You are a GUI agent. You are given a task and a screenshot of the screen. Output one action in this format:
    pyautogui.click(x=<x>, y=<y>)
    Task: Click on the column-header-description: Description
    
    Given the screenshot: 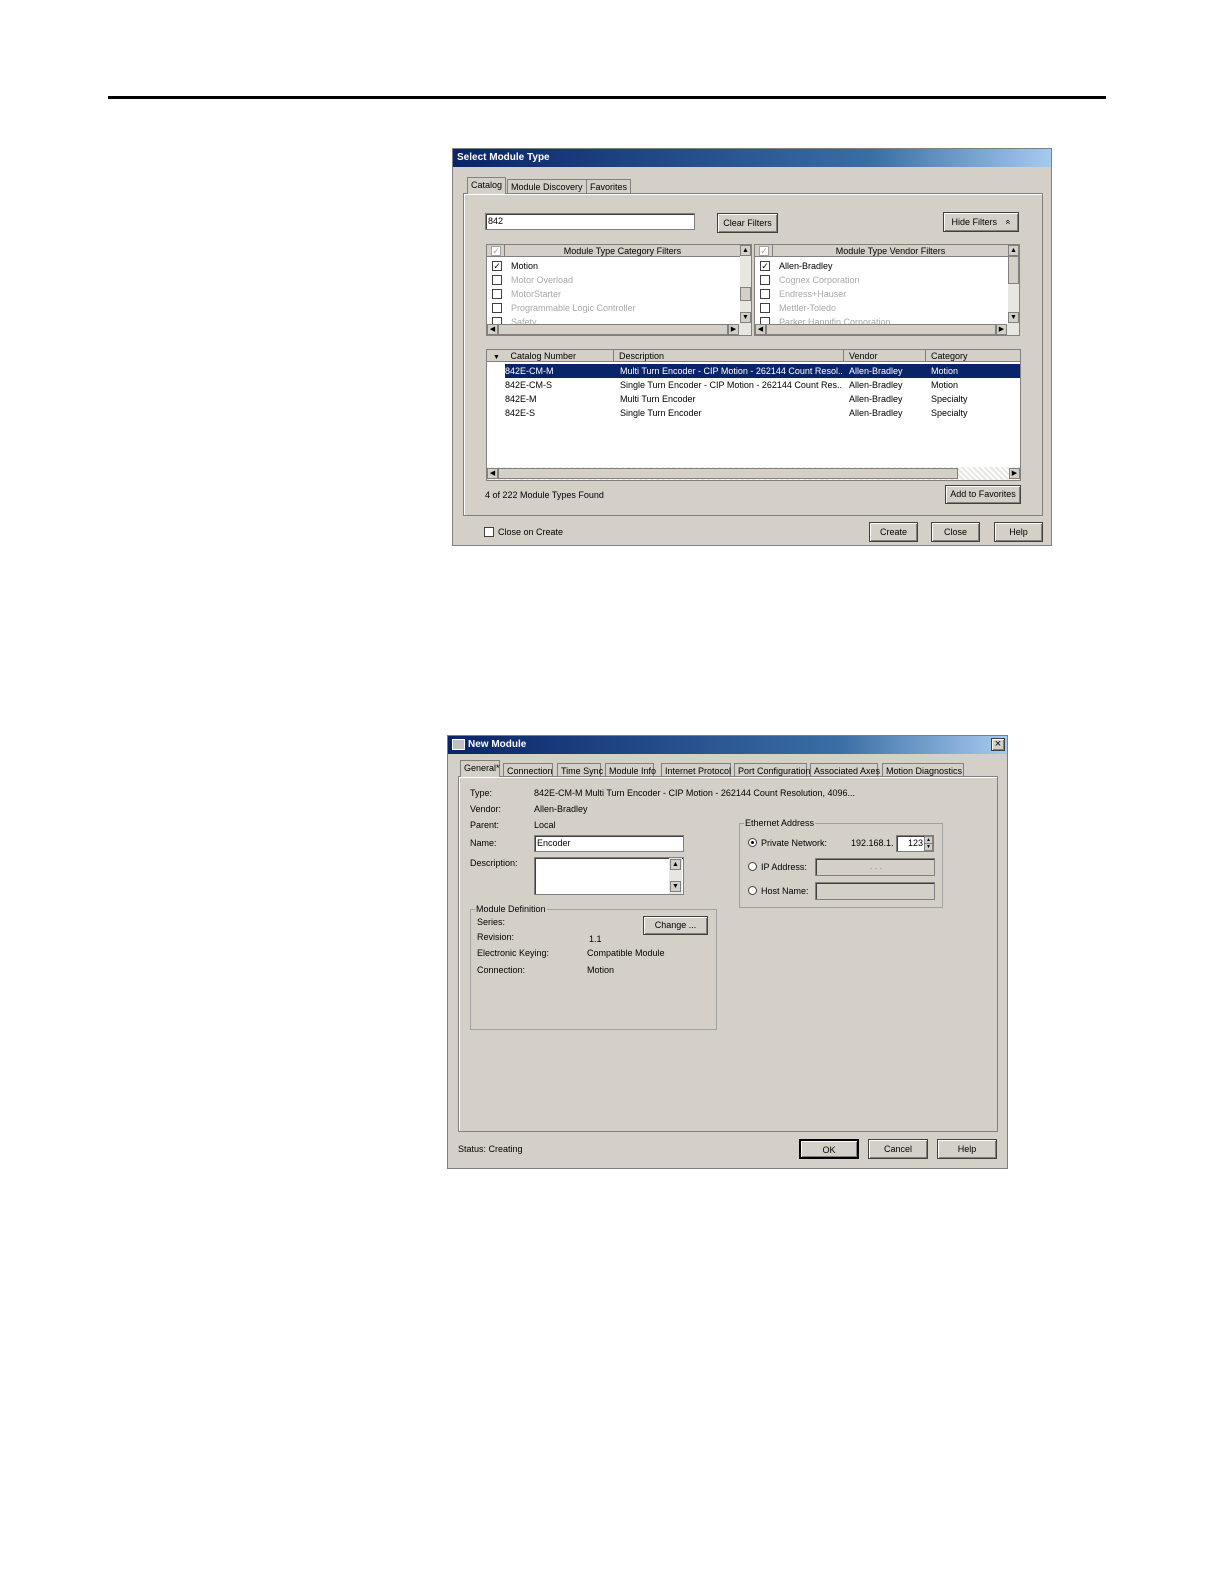 What is the action you would take?
    pyautogui.click(x=729, y=356)
    